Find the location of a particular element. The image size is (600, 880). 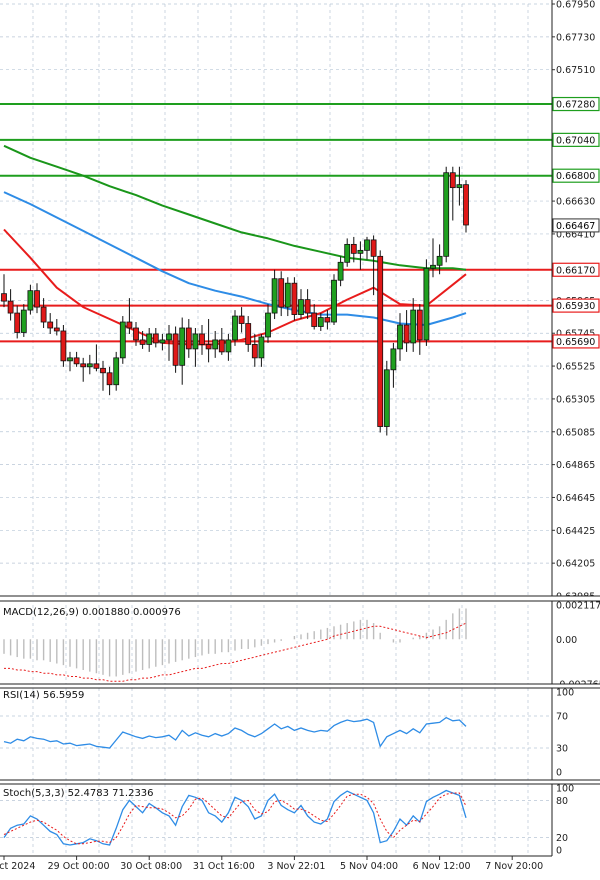

time-tick-label: 6 Nov 12:00 is located at coordinates (442, 866).